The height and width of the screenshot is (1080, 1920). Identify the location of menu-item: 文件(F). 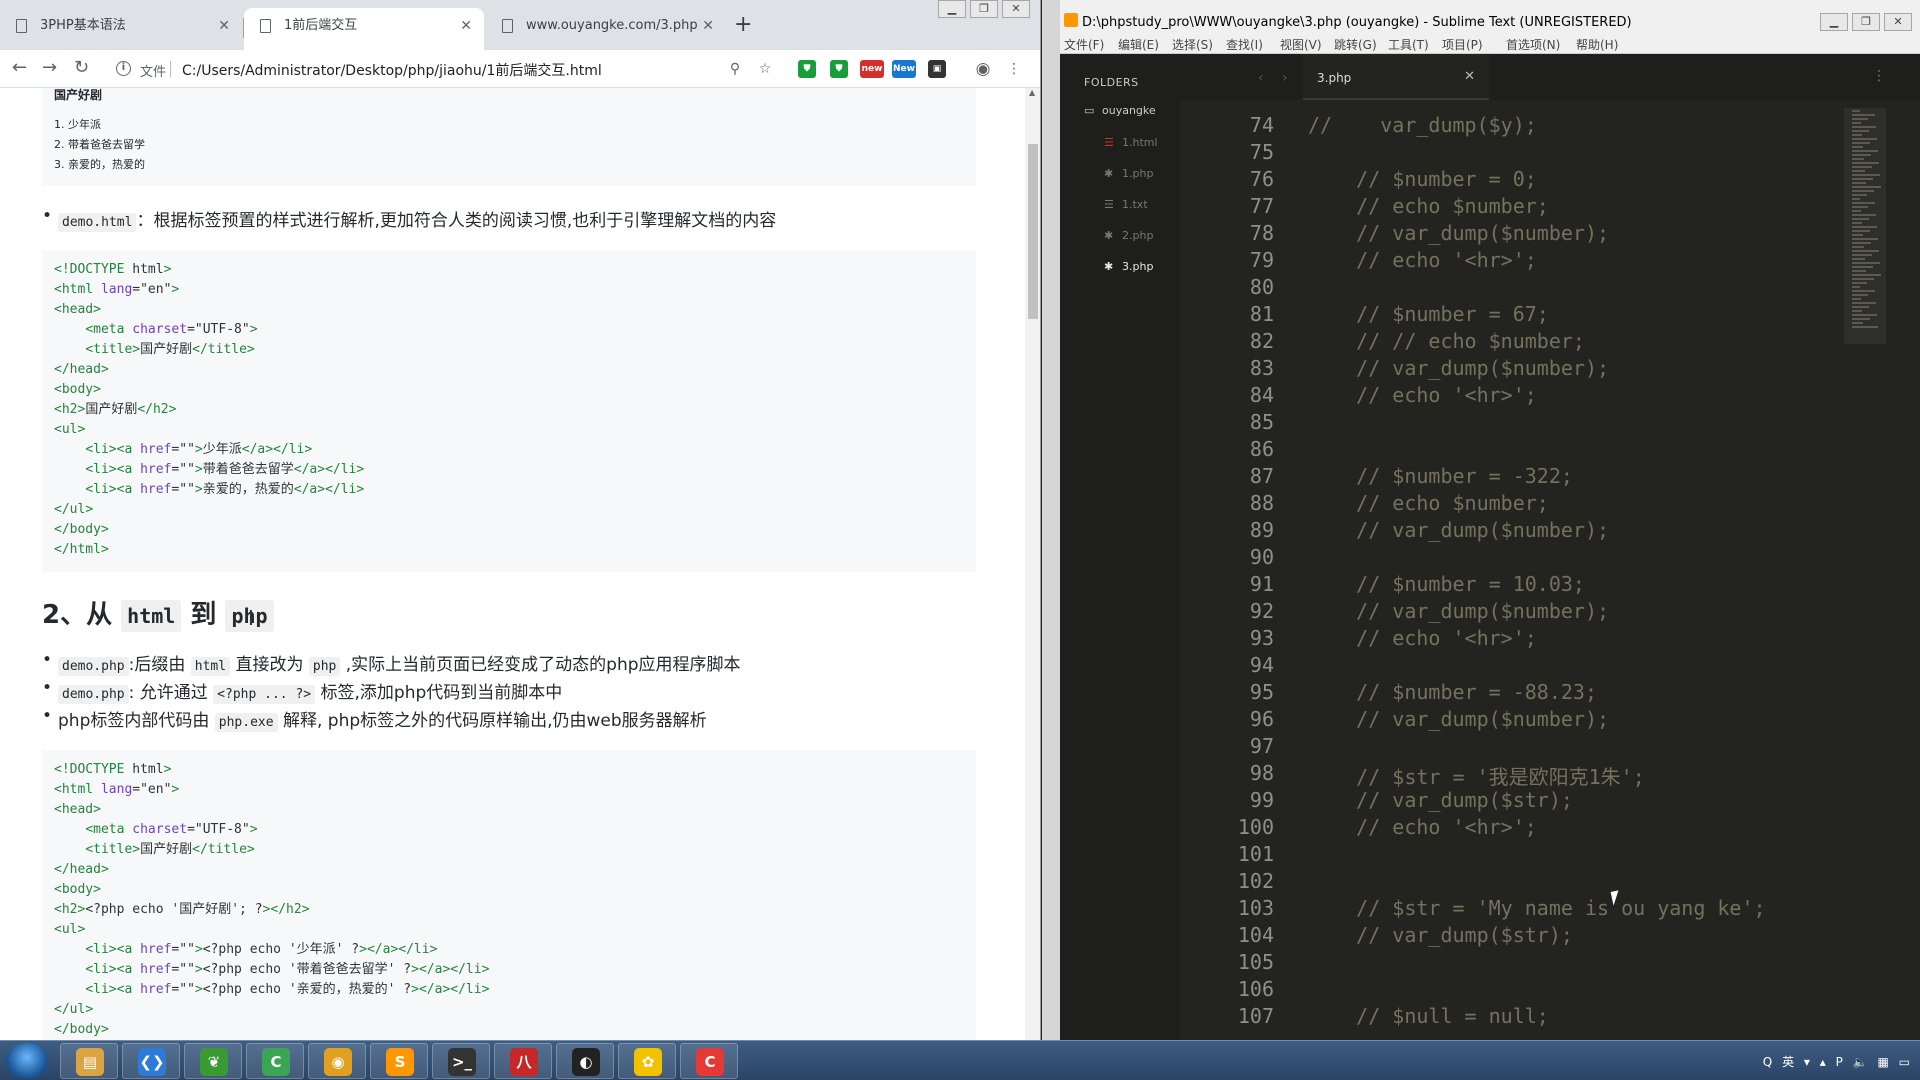
(1084, 44).